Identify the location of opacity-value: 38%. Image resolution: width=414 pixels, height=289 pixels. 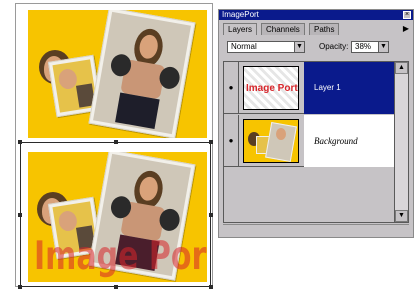
(363, 46).